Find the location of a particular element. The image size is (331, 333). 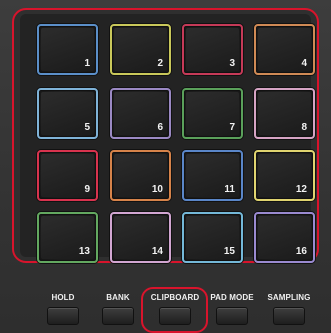

hold-label: HOLD is located at coordinates (63, 297).